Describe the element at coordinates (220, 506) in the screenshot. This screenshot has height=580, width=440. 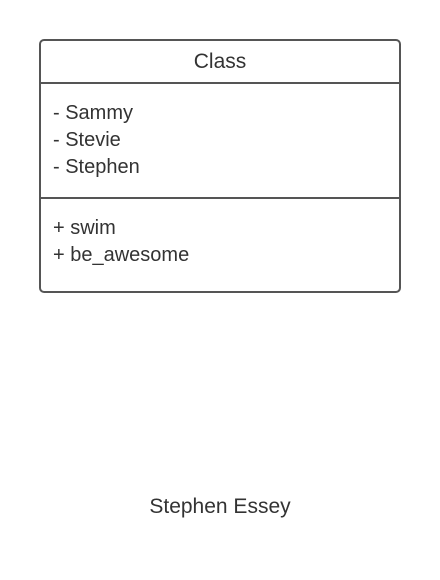
I see `author-label: Stephen Essey` at that location.